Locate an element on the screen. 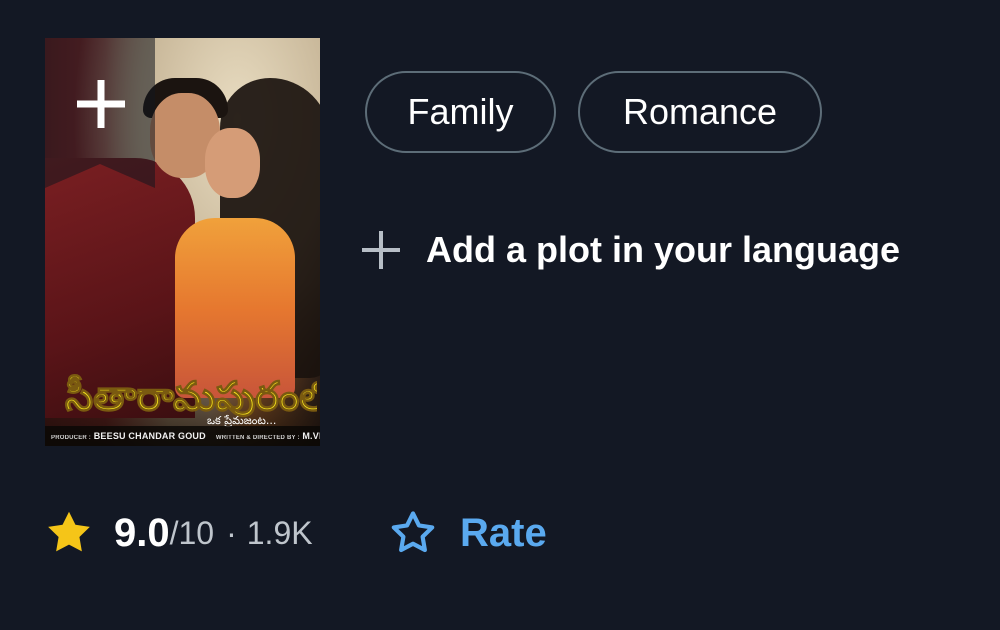 This screenshot has height=630, width=1000. add-plot-button: Add a plot in your language is located at coordinates (630, 250).